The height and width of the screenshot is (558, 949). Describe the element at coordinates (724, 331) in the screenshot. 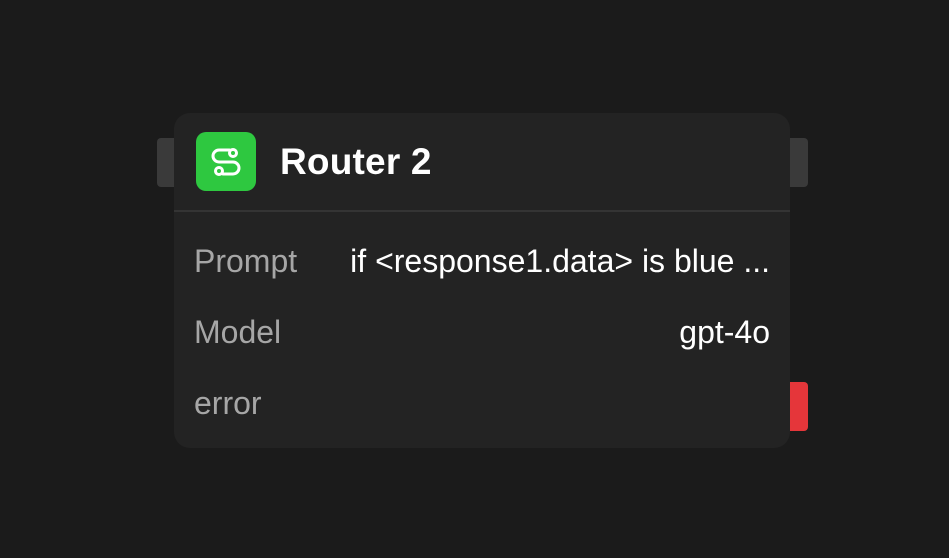

I see `model-value: gpt-4o` at that location.